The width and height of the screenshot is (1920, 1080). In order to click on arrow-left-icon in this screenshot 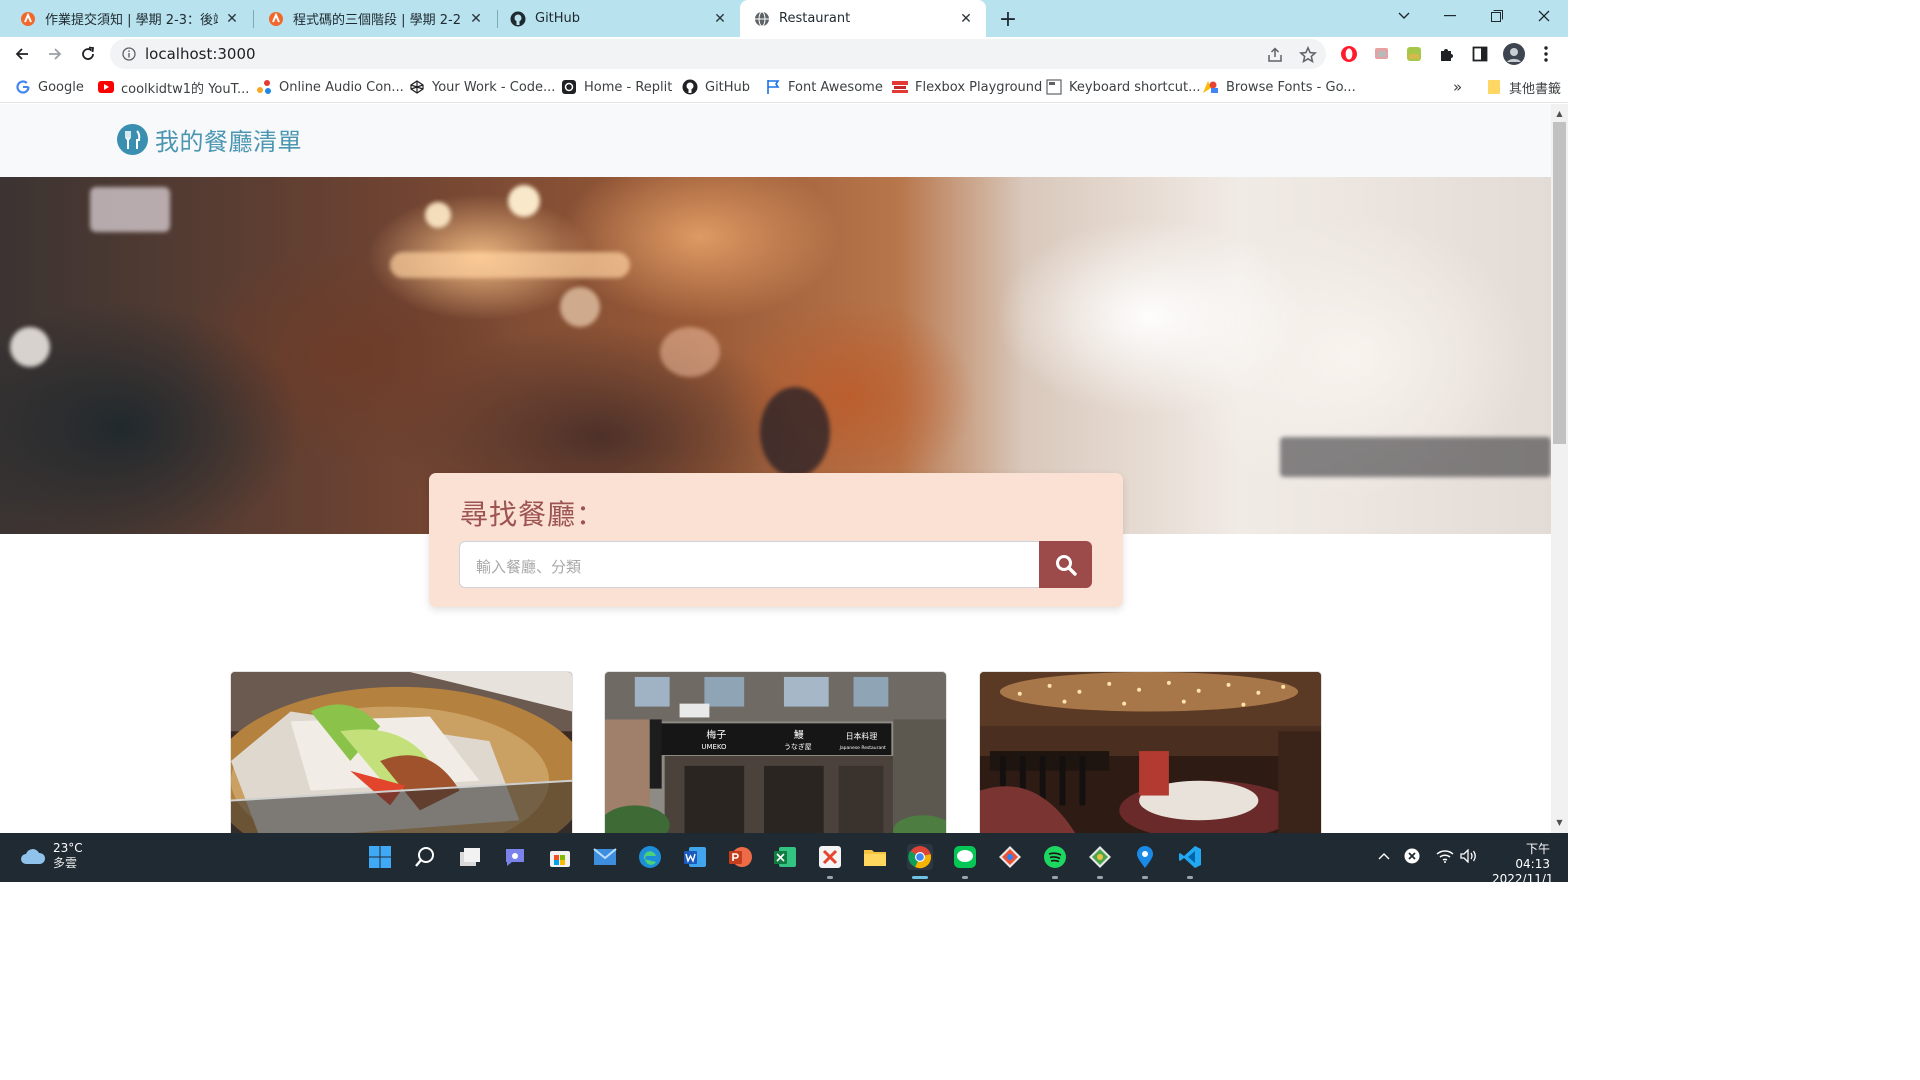, I will do `click(21, 54)`.